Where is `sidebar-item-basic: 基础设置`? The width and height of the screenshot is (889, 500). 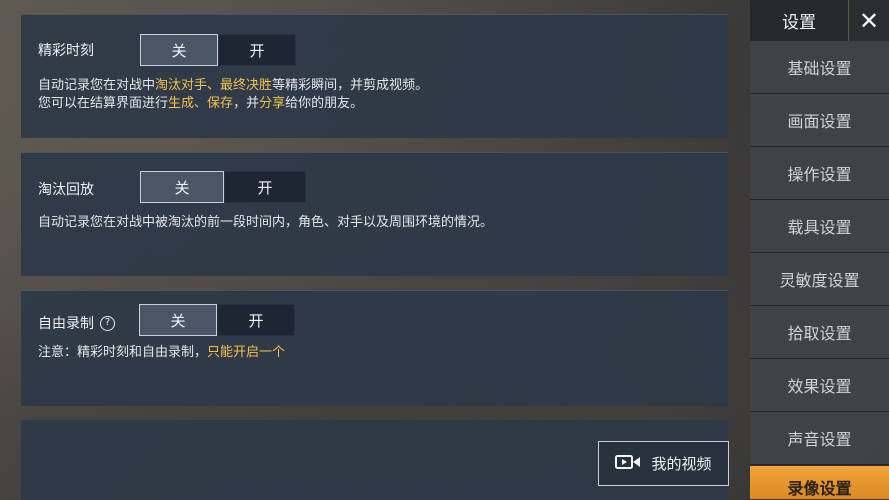
sidebar-item-basic: 基础设置 is located at coordinates (819, 67).